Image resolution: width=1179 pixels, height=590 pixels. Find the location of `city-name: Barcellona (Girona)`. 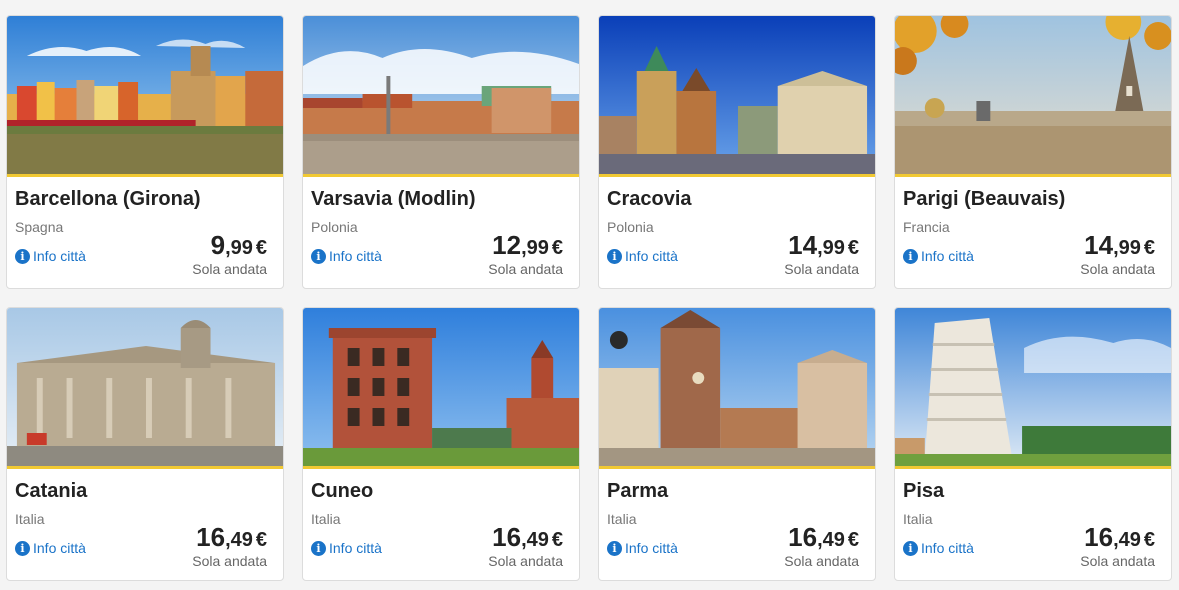

city-name: Barcellona (Girona) is located at coordinates (108, 199).